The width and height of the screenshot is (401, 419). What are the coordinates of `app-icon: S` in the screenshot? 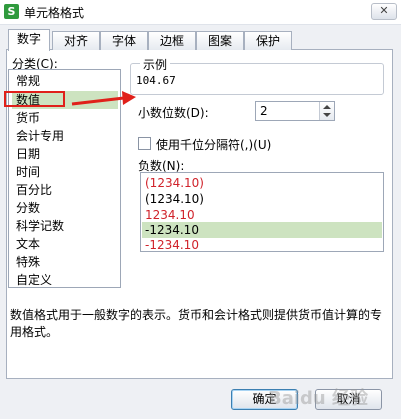 It's located at (11, 11).